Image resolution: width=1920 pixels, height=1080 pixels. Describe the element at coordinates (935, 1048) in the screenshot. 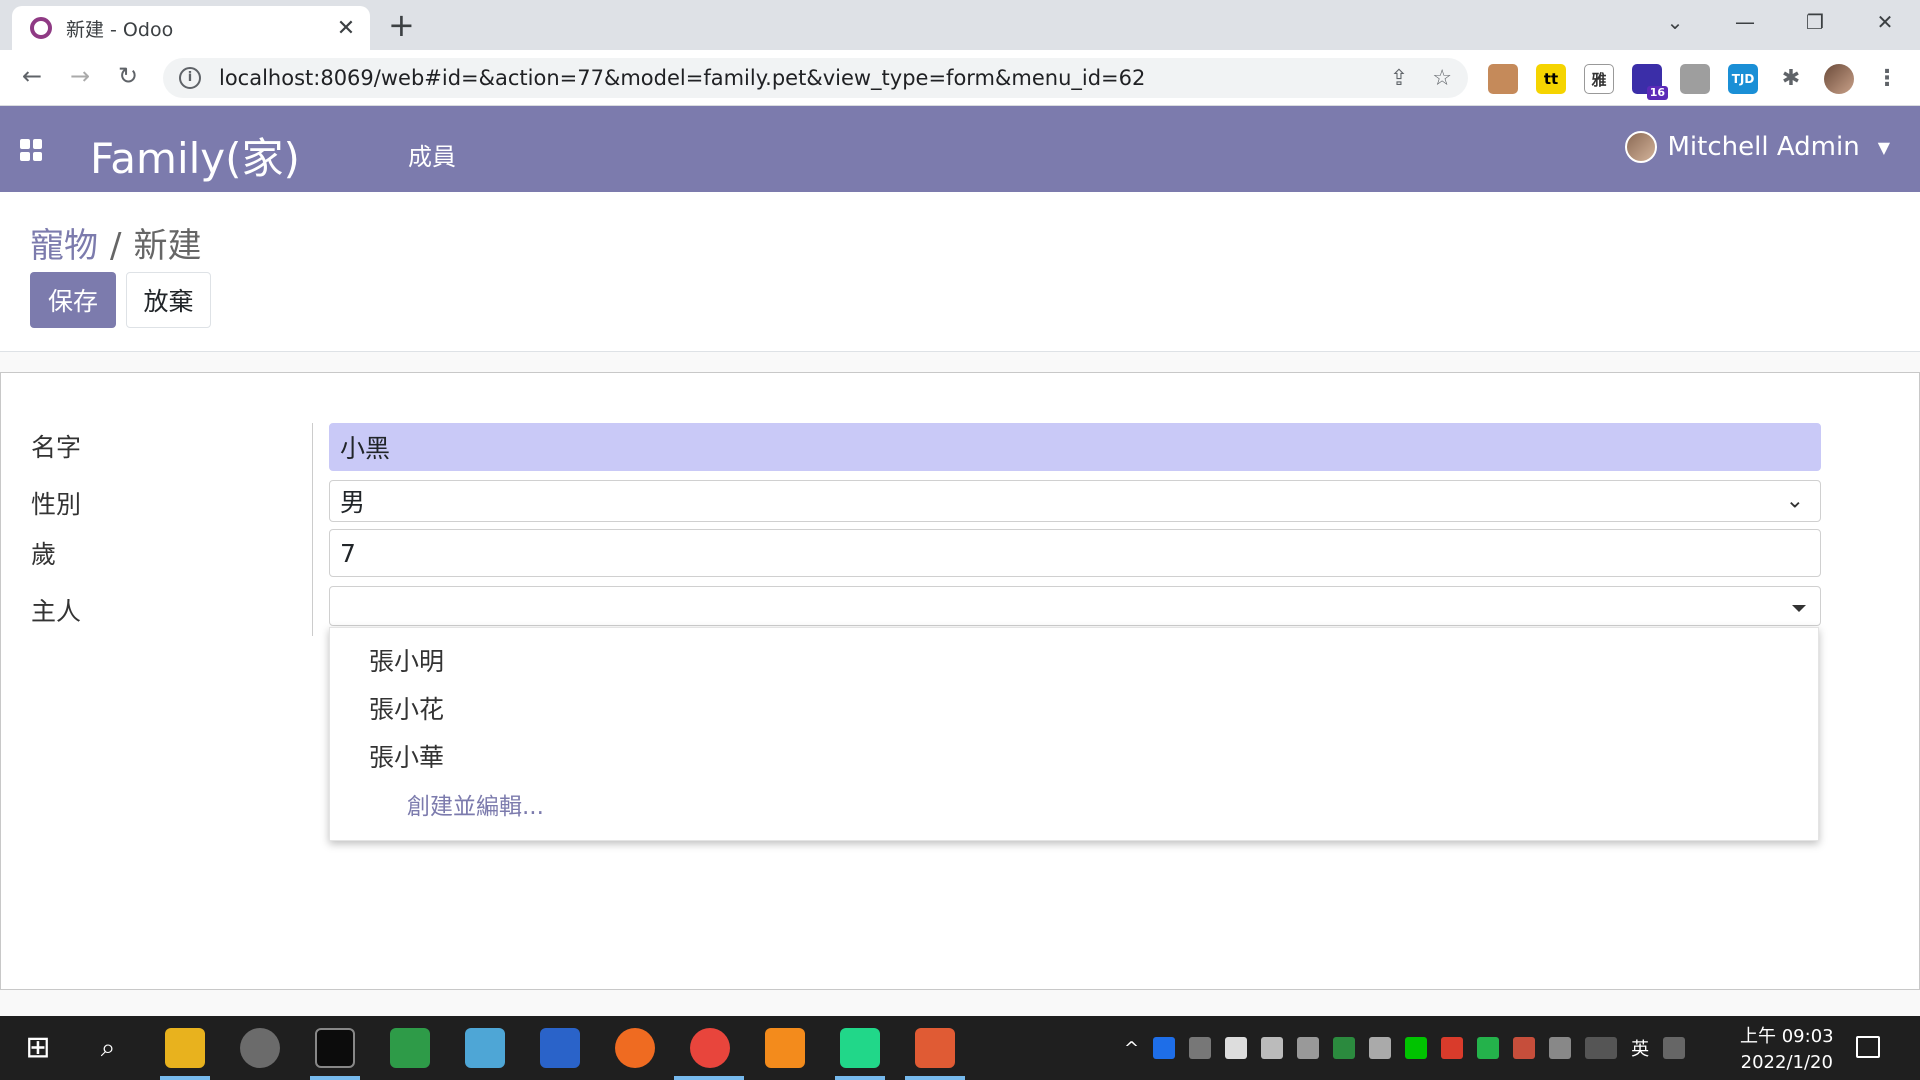

I see `git-app-icon` at that location.